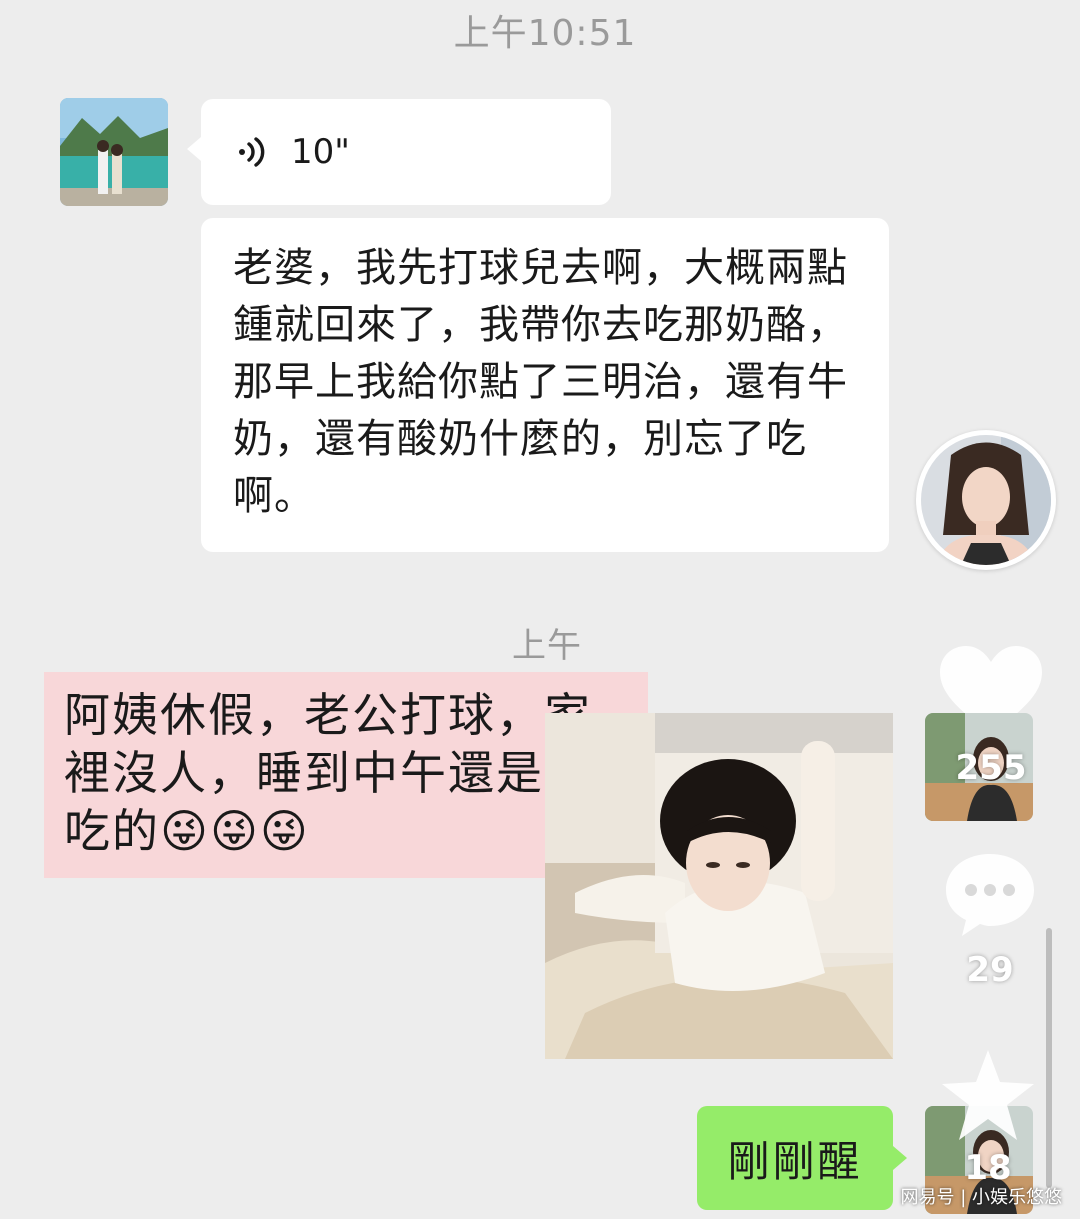 The image size is (1080, 1219). What do you see at coordinates (981, 1197) in the screenshot?
I see `watermark: 网易号 | 小娱乐悠悠` at bounding box center [981, 1197].